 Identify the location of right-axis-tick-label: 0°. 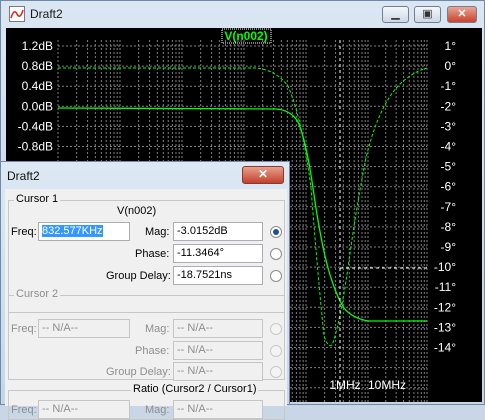
(451, 66).